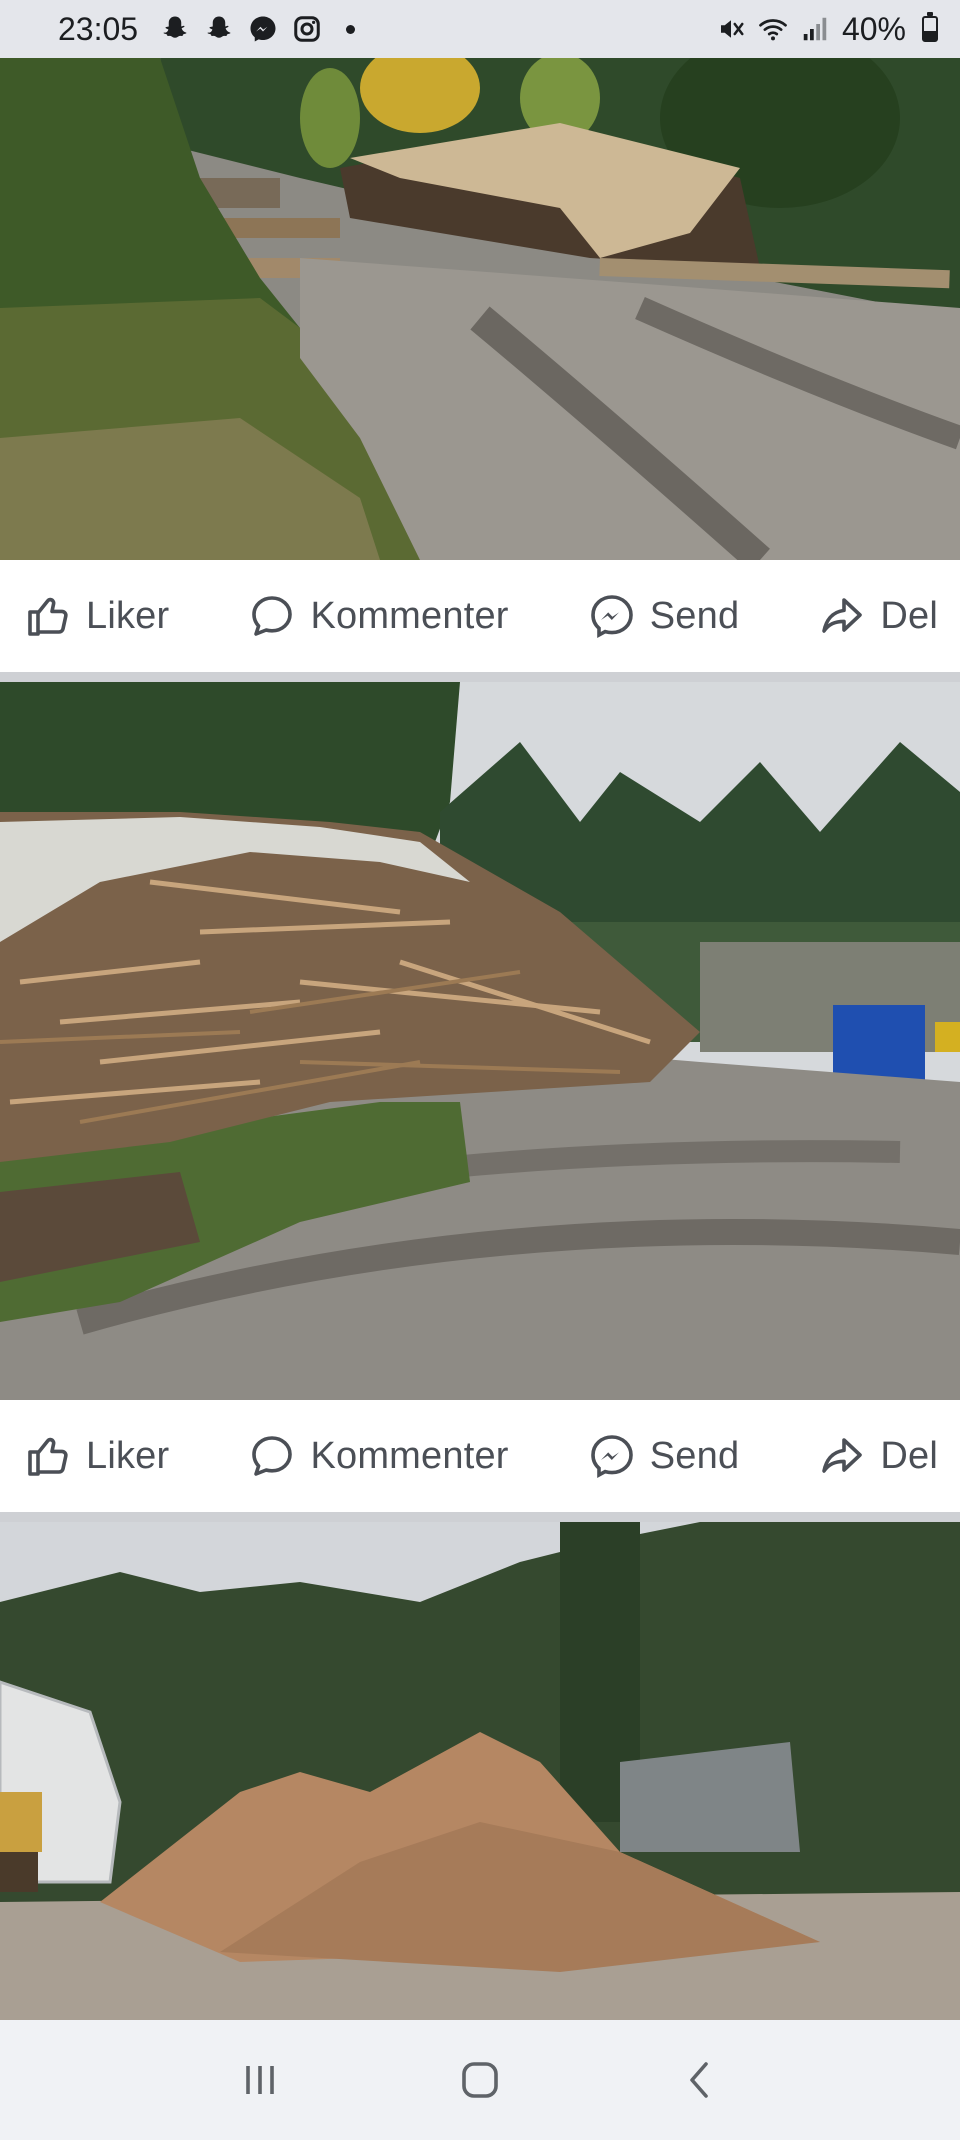 Image resolution: width=960 pixels, height=2140 pixels. What do you see at coordinates (98, 28) in the screenshot?
I see `status-time: 23:05` at bounding box center [98, 28].